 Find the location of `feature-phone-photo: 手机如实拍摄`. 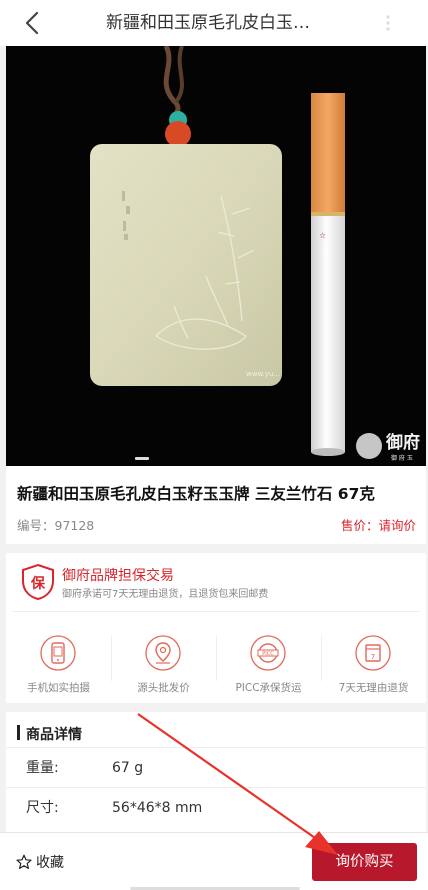

feature-phone-photo: 手机如实拍摄 is located at coordinates (58, 657).